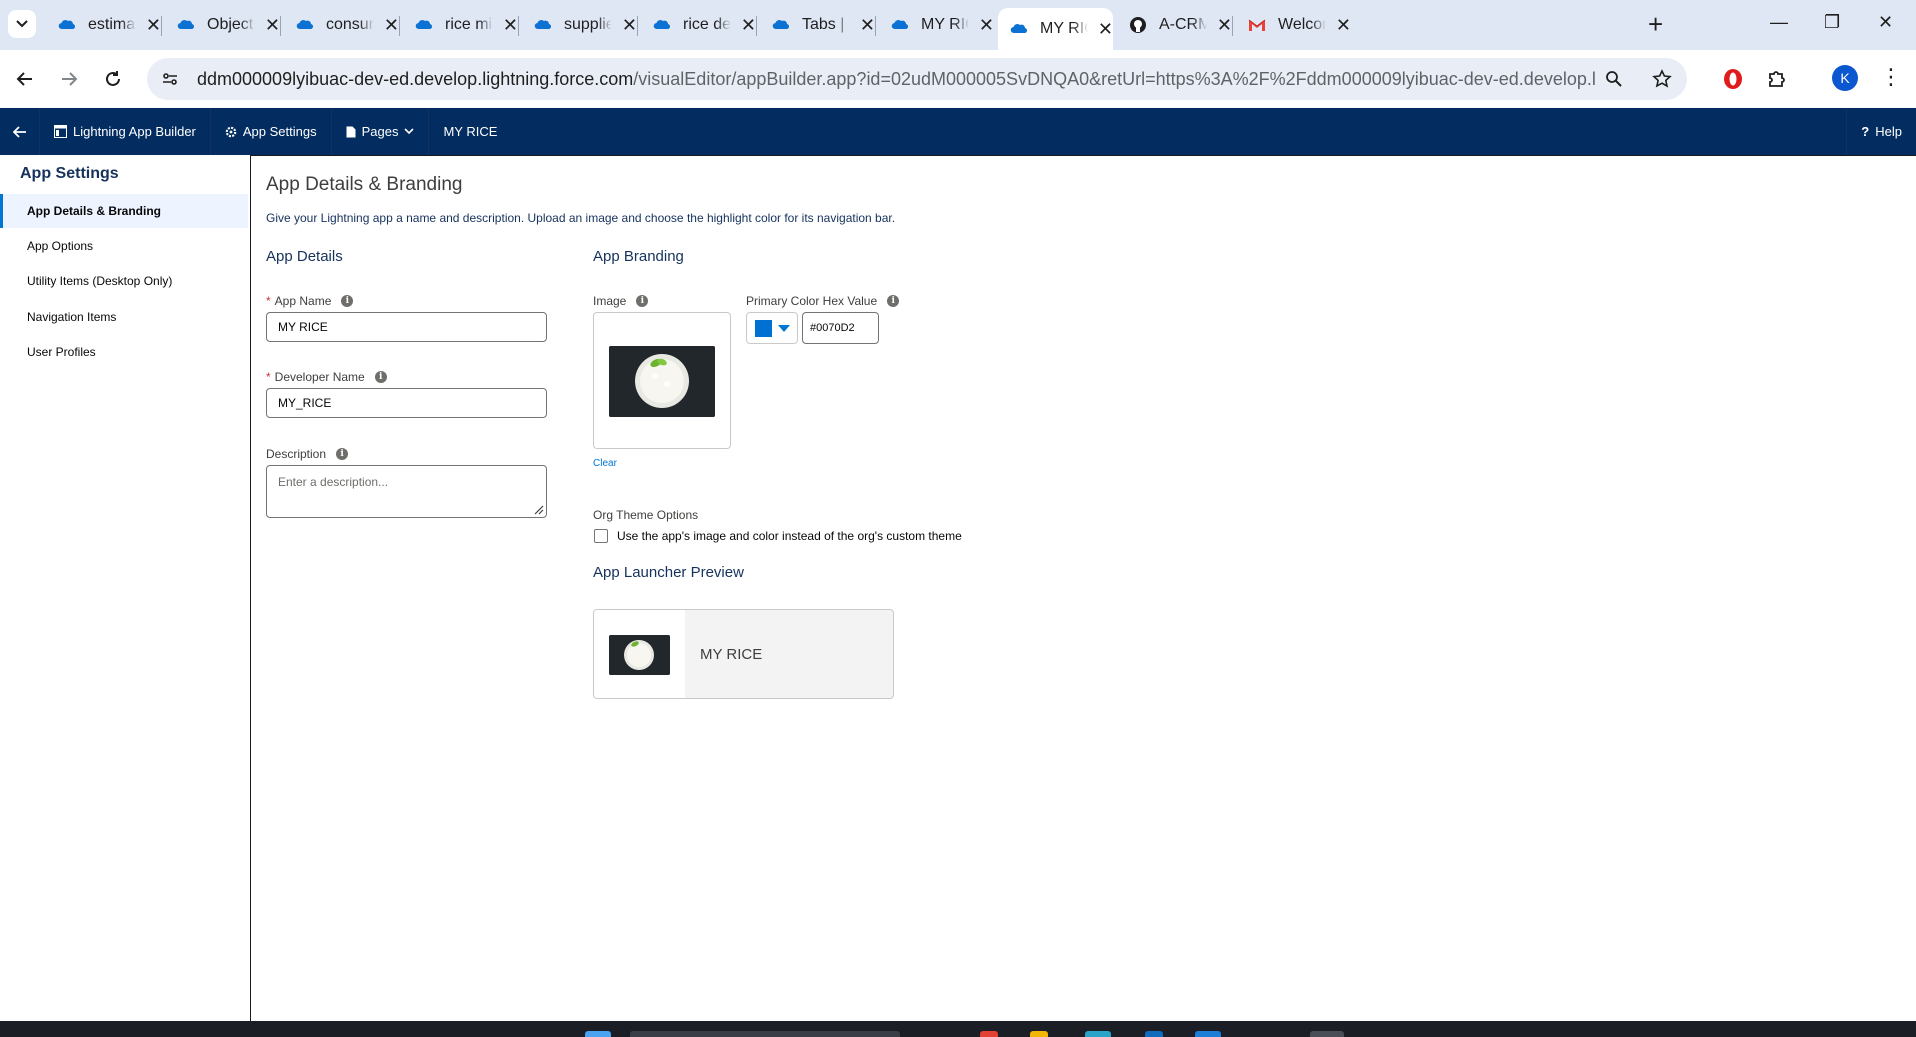  Describe the element at coordinates (470, 131) in the screenshot. I see `current-app-name: MY RICE` at that location.